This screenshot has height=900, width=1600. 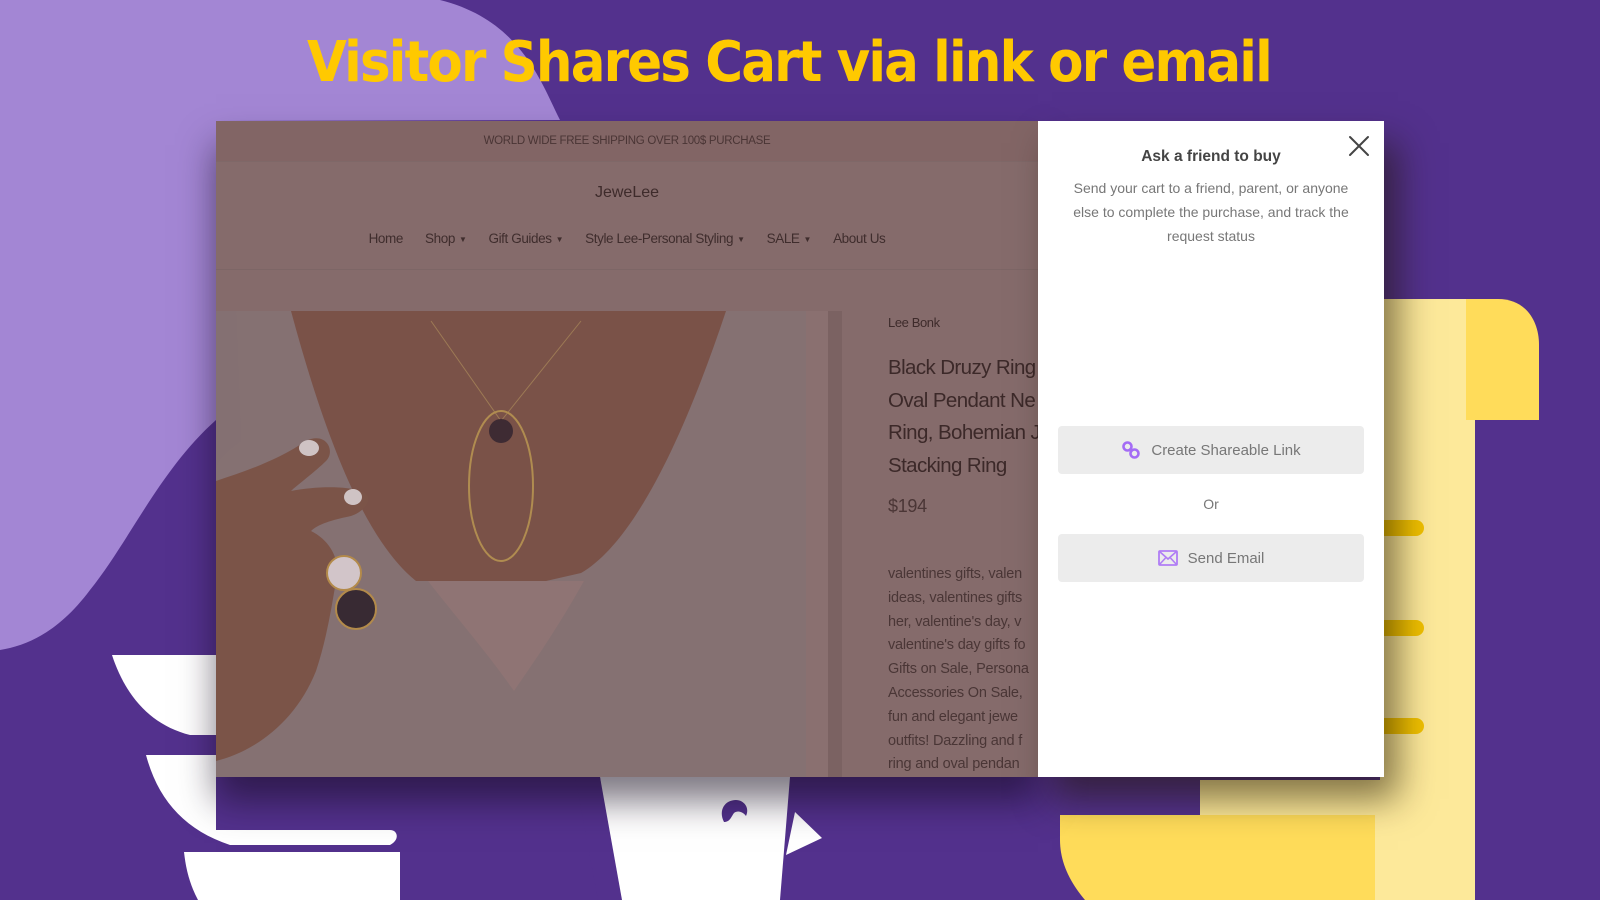 I want to click on product-description-line: fun and elegant jewe, so click(x=953, y=716).